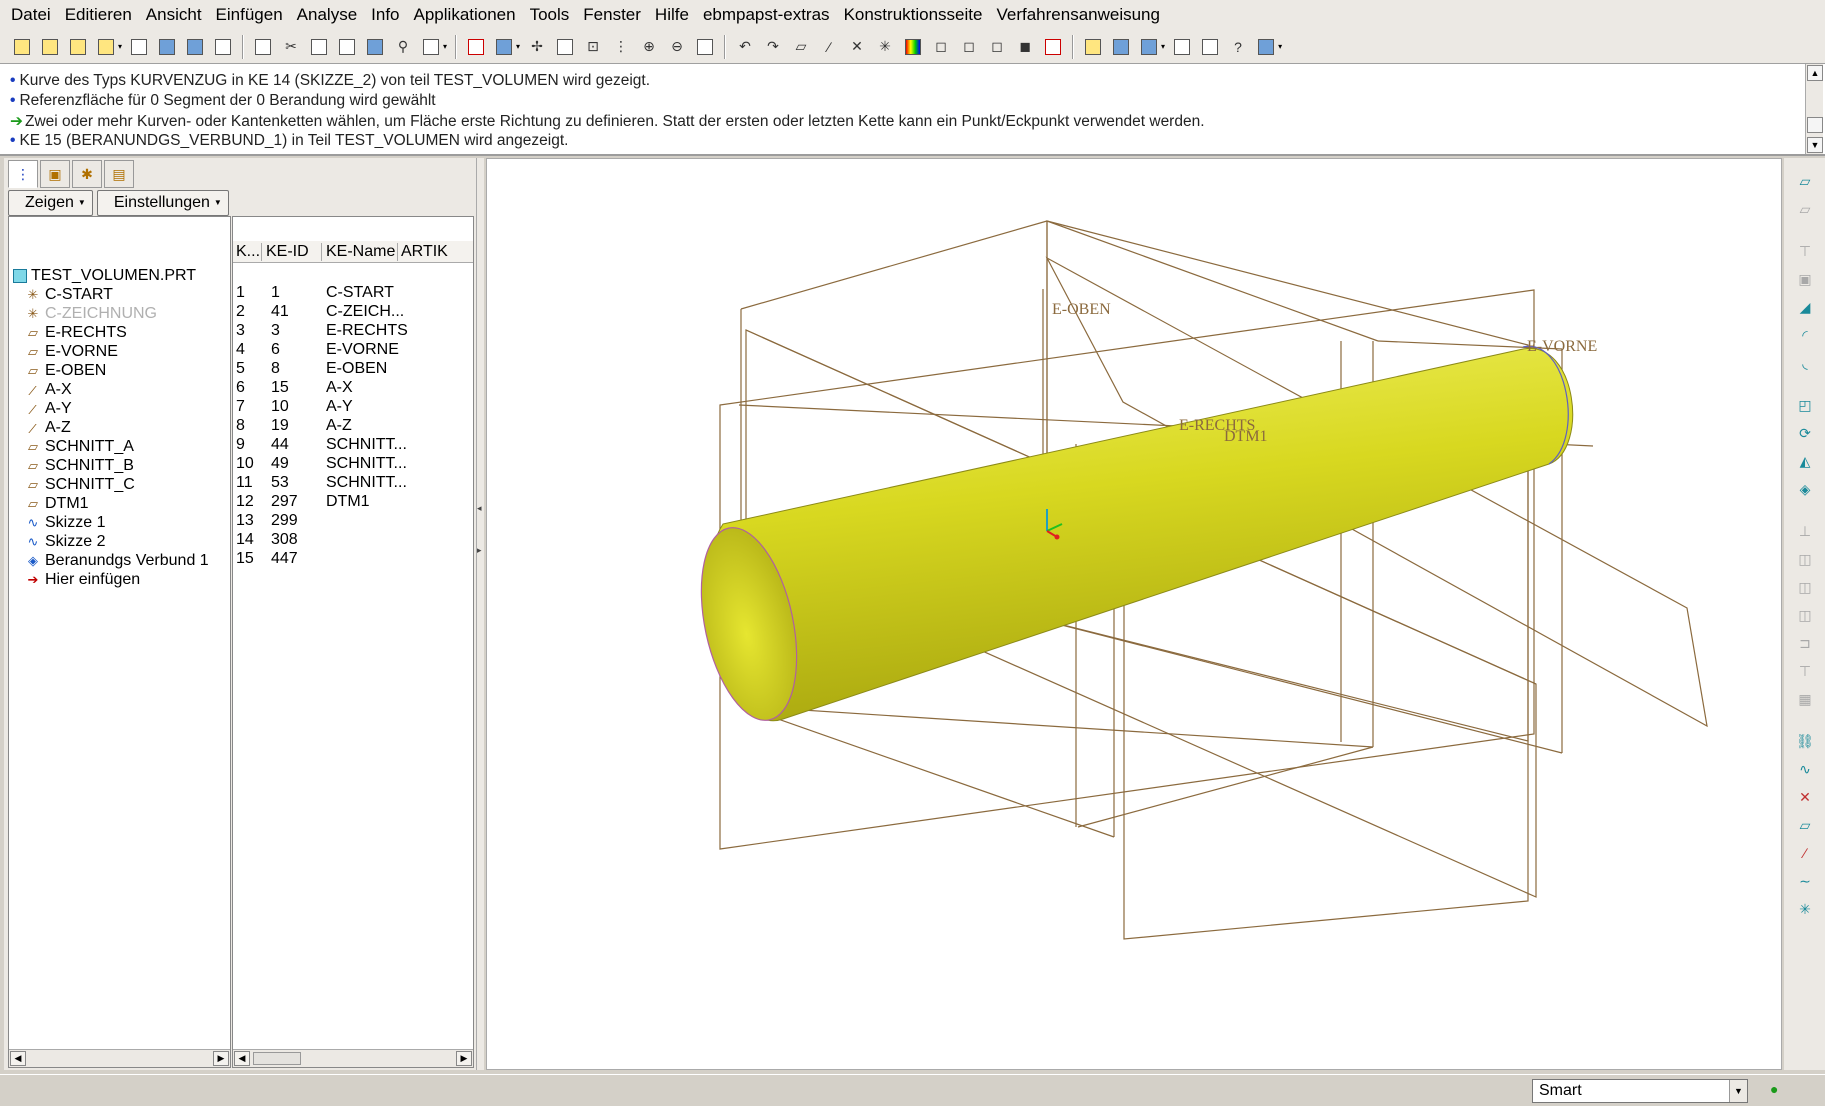  What do you see at coordinates (167, 47) in the screenshot?
I see `save-icon` at bounding box center [167, 47].